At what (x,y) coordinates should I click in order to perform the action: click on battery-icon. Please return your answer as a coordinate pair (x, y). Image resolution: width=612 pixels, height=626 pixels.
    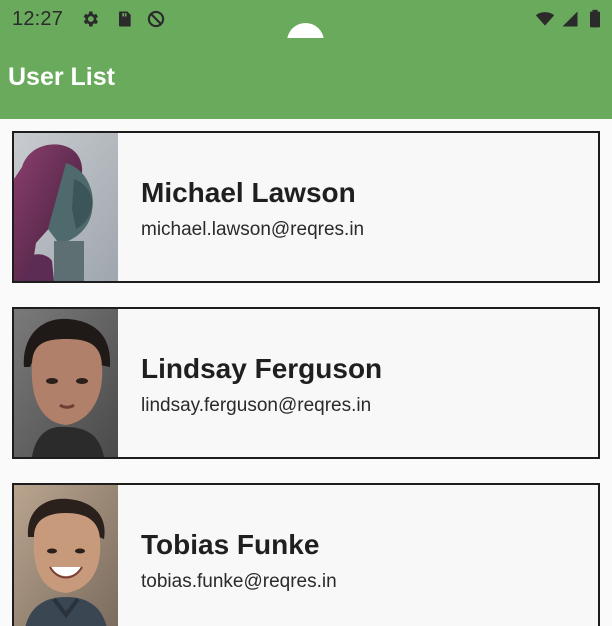
    Looking at the image, I should click on (595, 18).